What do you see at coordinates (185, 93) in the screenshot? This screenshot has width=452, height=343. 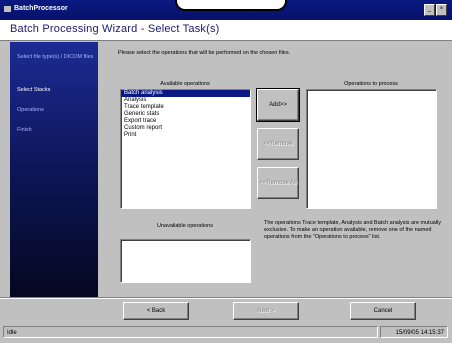 I see `available-operation-item: Batch analysis` at bounding box center [185, 93].